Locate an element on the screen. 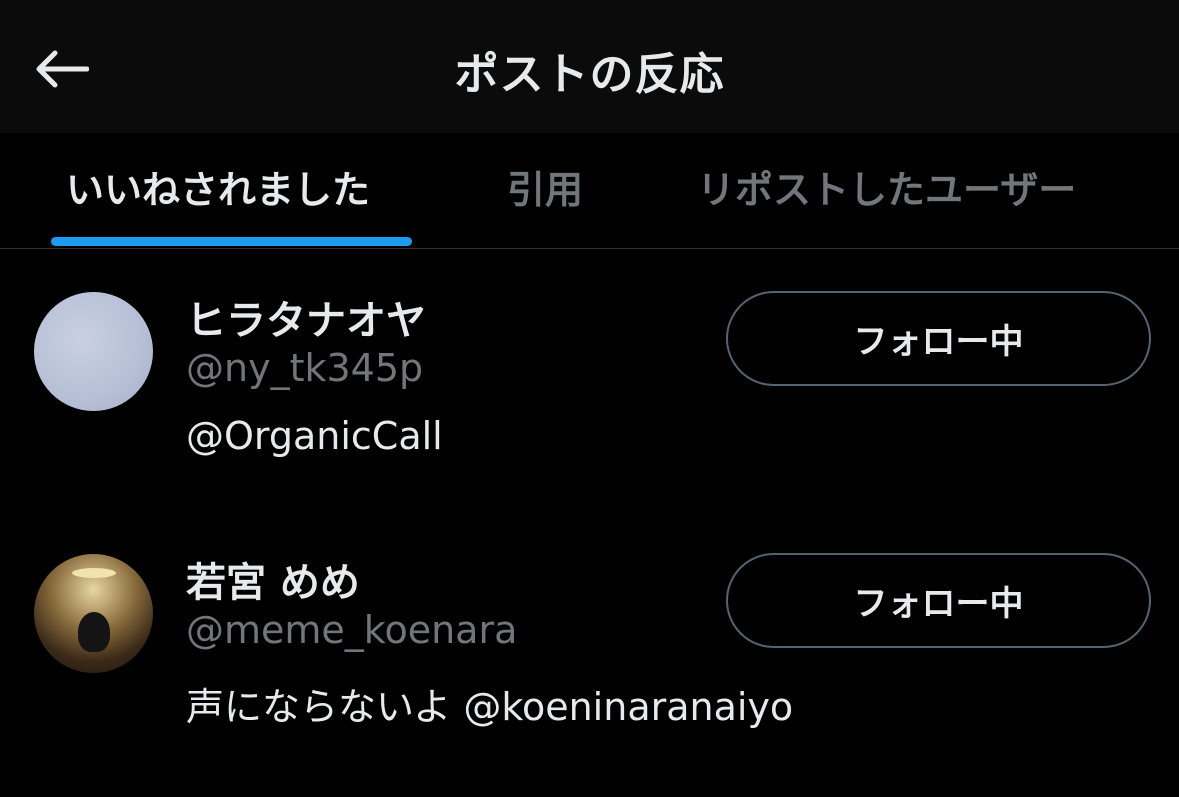 The height and width of the screenshot is (797, 1179). tab-quotes: 引用 is located at coordinates (545, 186).